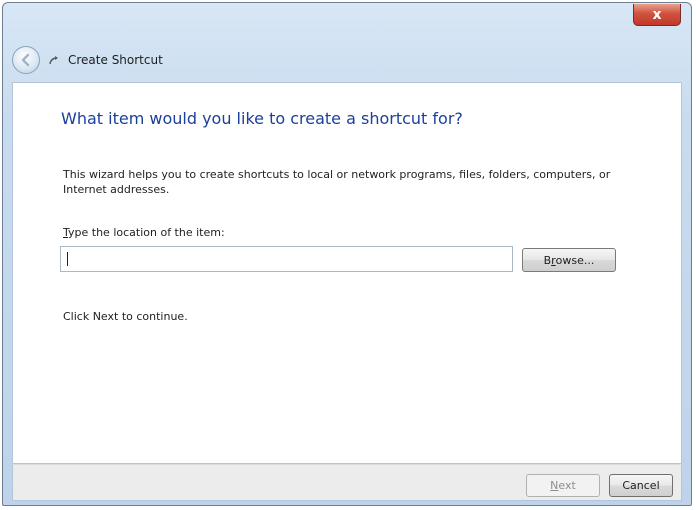 The width and height of the screenshot is (696, 510). I want to click on title-bar: x, so click(347, 22).